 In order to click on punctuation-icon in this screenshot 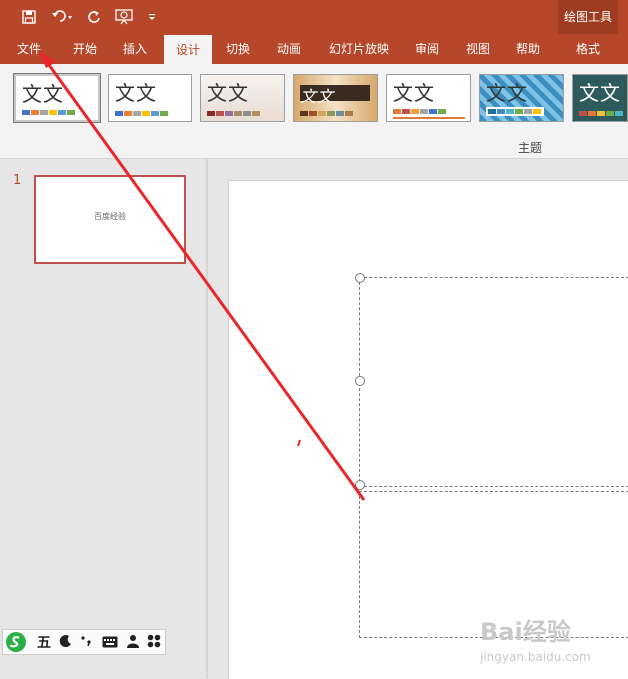, I will do `click(89, 642)`.